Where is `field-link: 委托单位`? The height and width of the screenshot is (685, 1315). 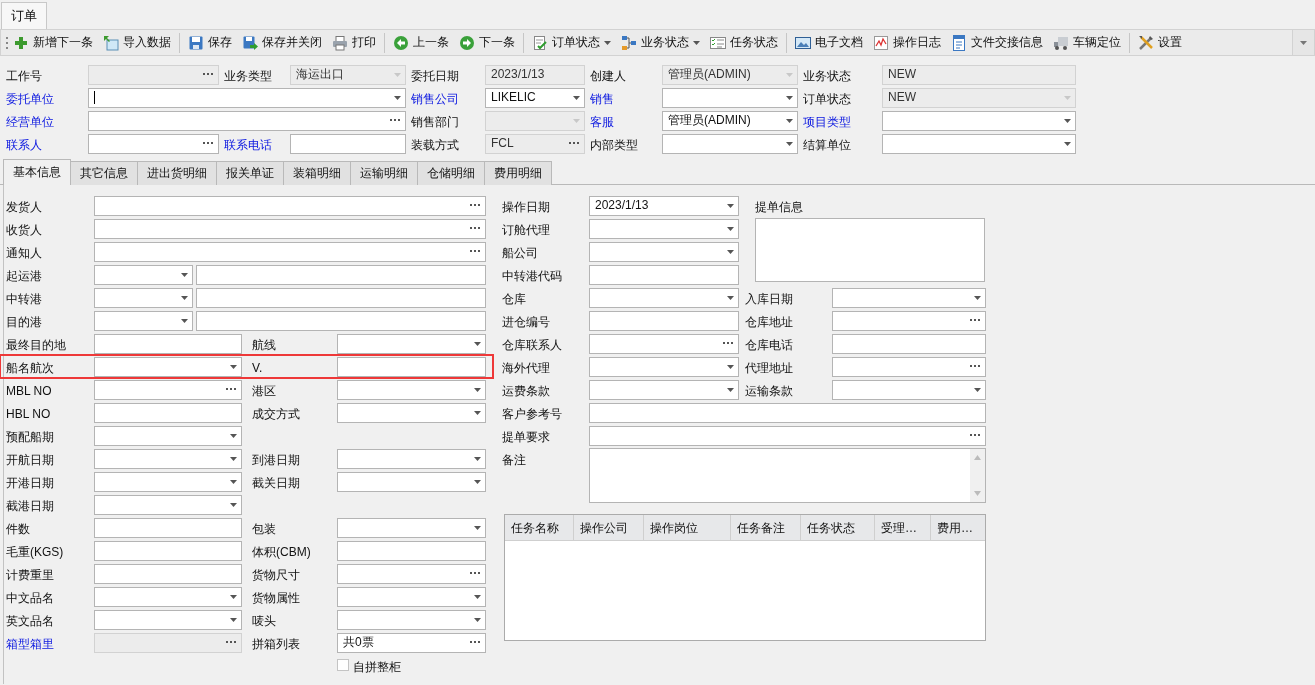 field-link: 委托单位 is located at coordinates (47, 97).